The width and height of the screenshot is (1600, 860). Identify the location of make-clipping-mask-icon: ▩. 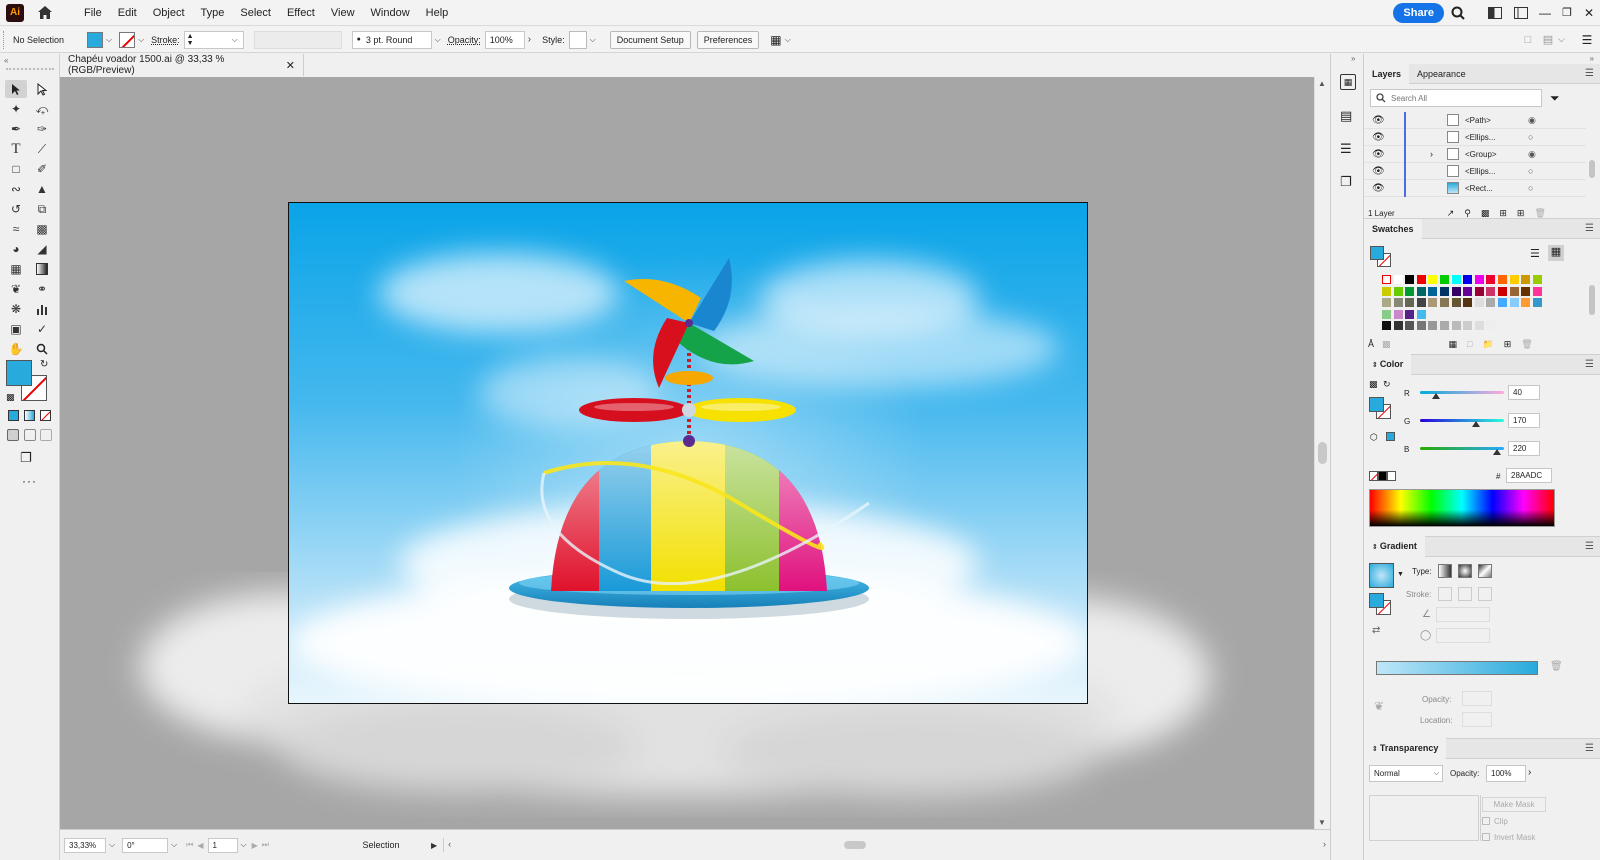
(1485, 213).